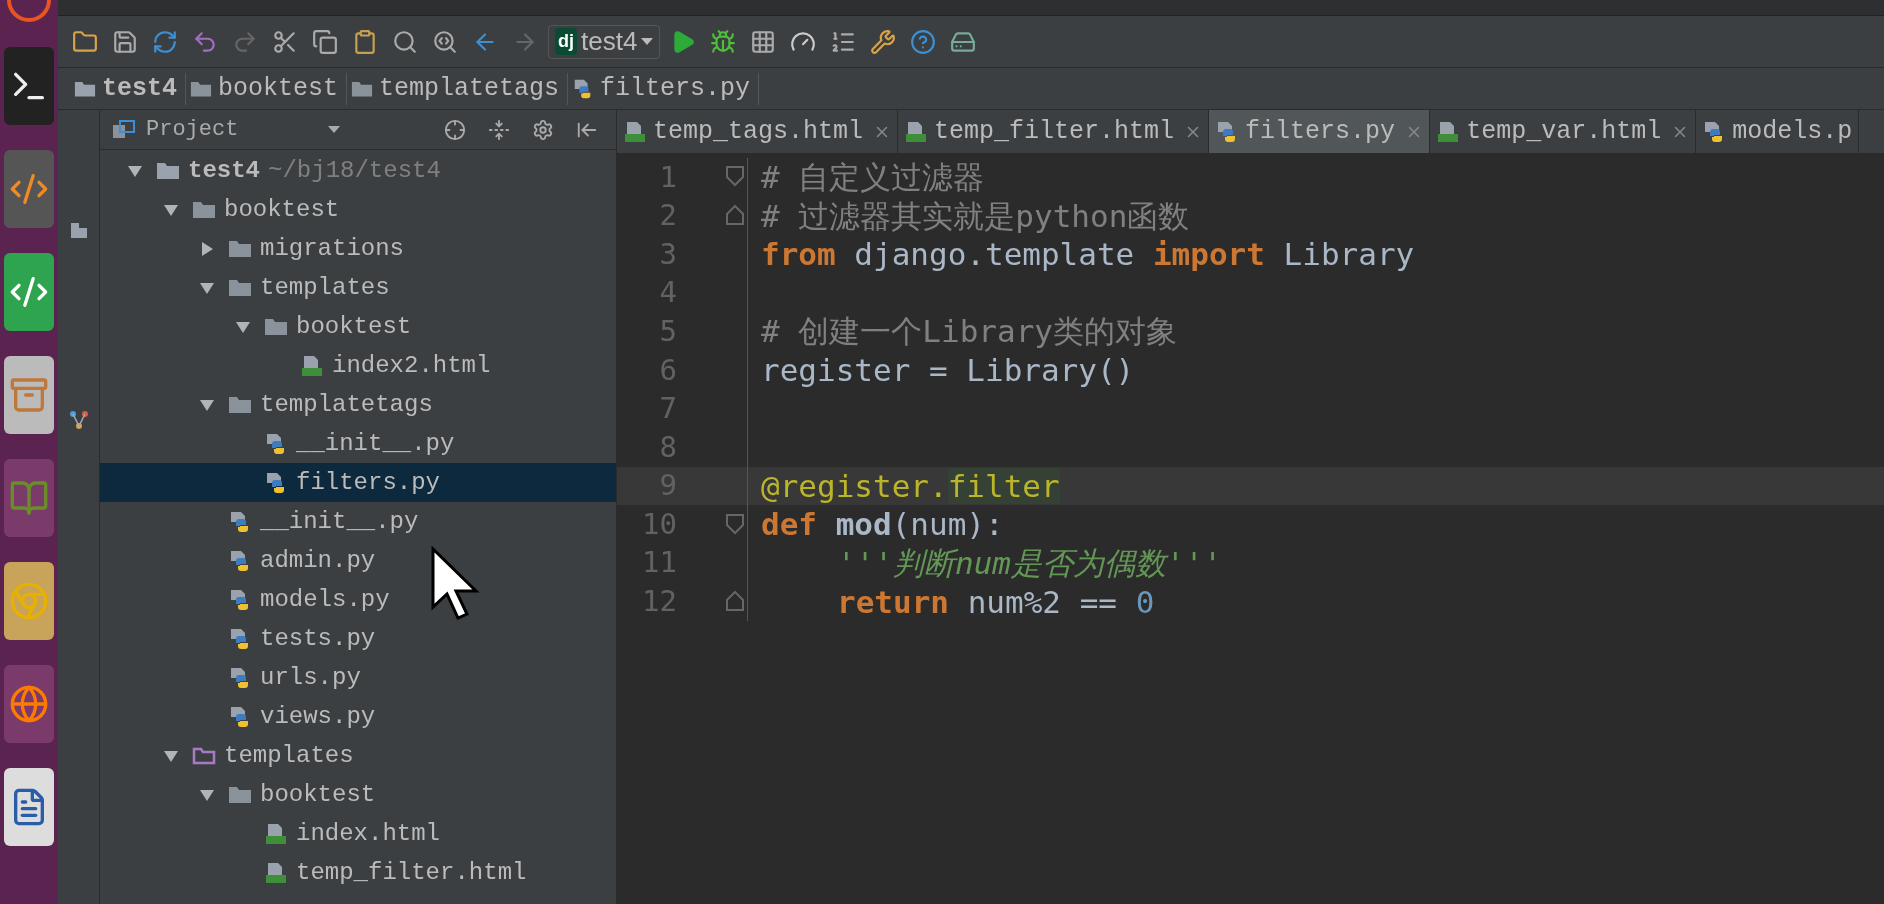  What do you see at coordinates (1778, 131) in the screenshot?
I see `editor-tab: models.p` at bounding box center [1778, 131].